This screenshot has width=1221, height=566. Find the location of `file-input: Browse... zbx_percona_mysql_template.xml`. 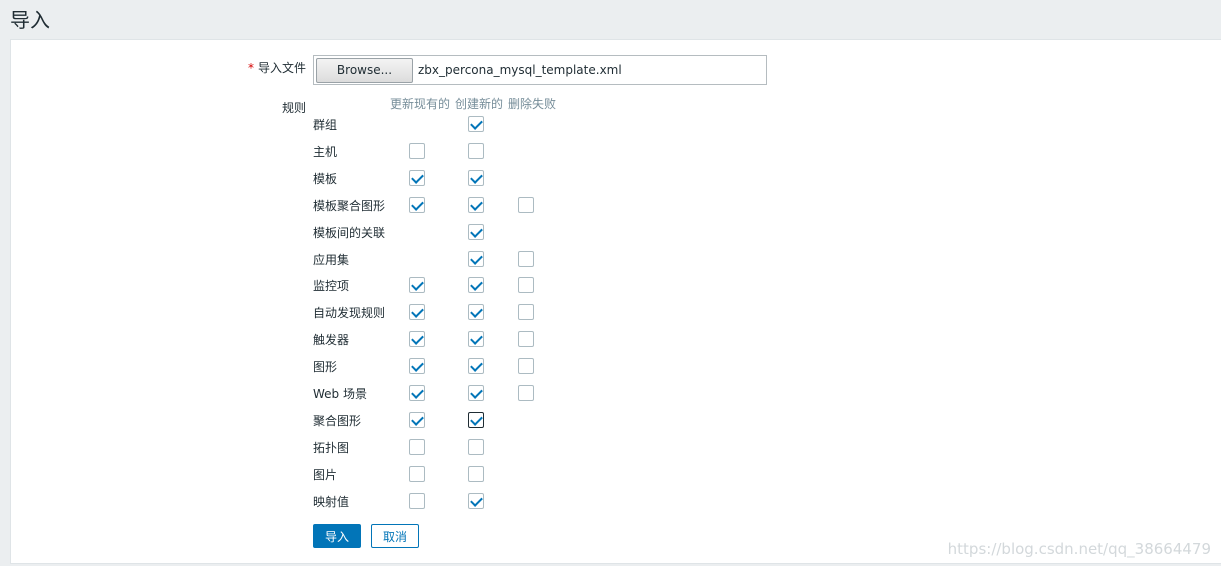

file-input: Browse... zbx_percona_mysql_template.xml is located at coordinates (540, 70).